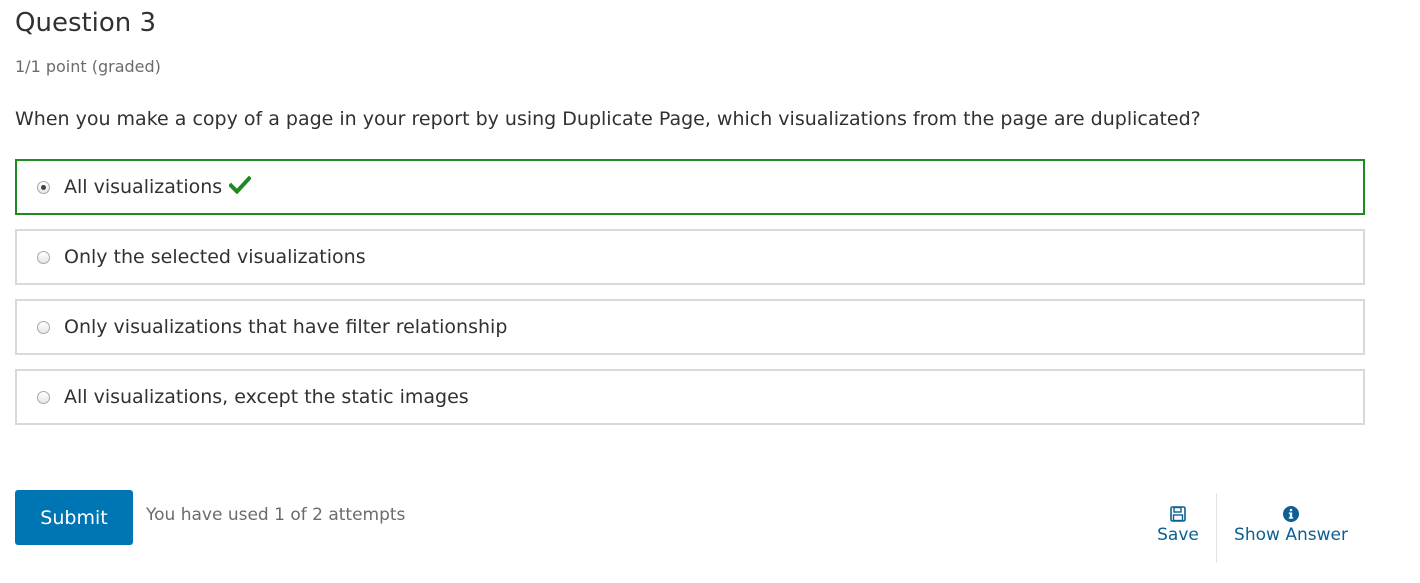 This screenshot has width=1420, height=583. Describe the element at coordinates (1291, 514) in the screenshot. I see `info-circle-icon` at that location.